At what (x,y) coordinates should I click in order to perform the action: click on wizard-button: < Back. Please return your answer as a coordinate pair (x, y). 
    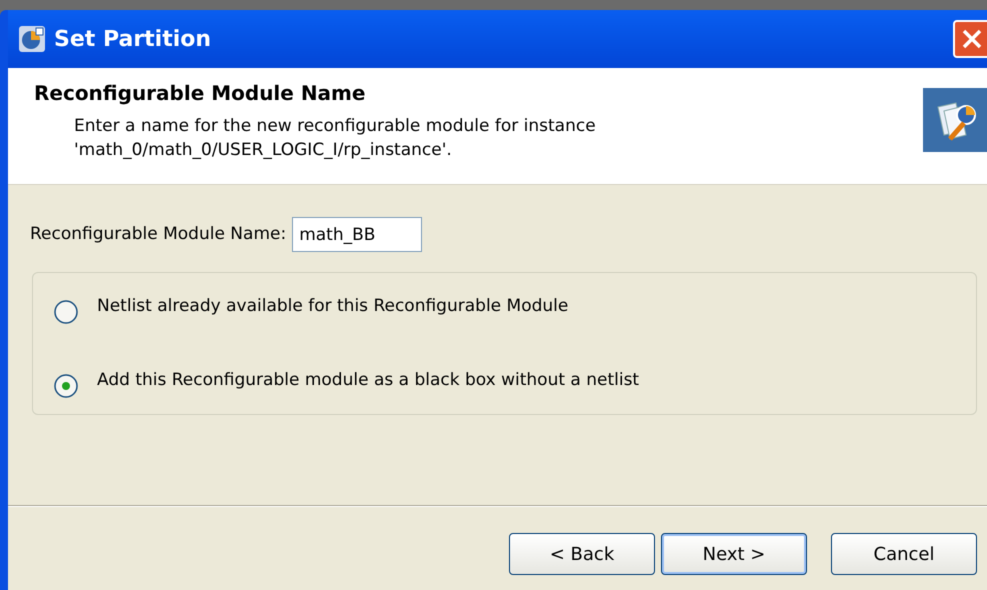
    Looking at the image, I should click on (582, 554).